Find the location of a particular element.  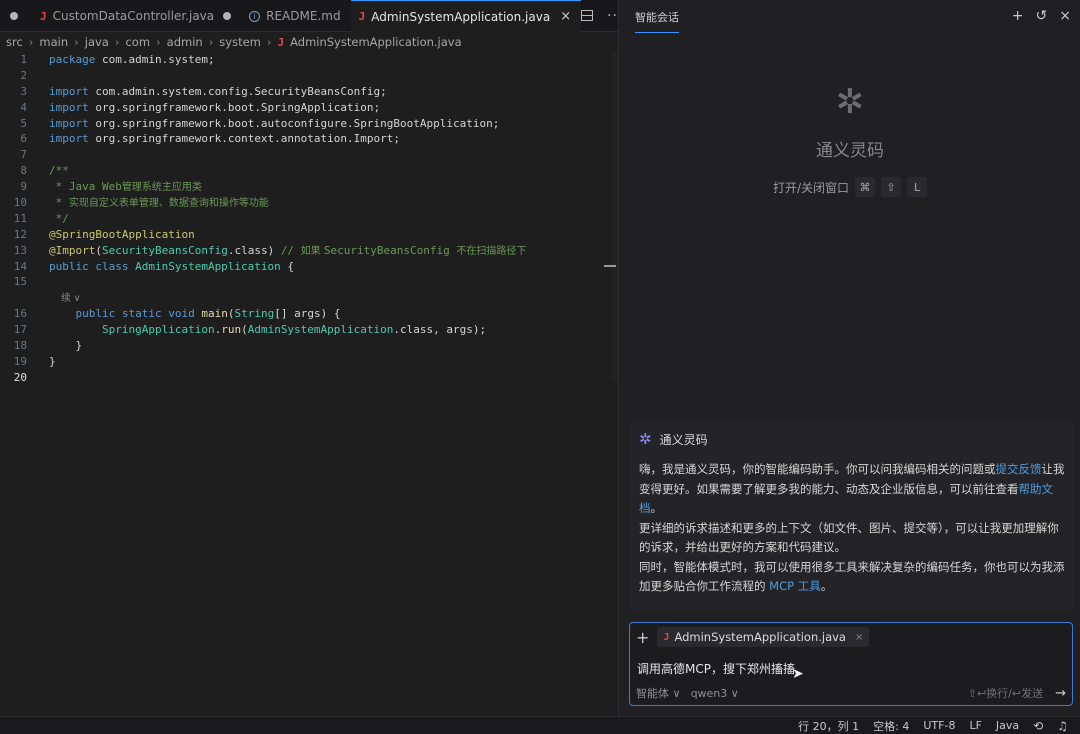

code-line: 20 is located at coordinates (309, 378).